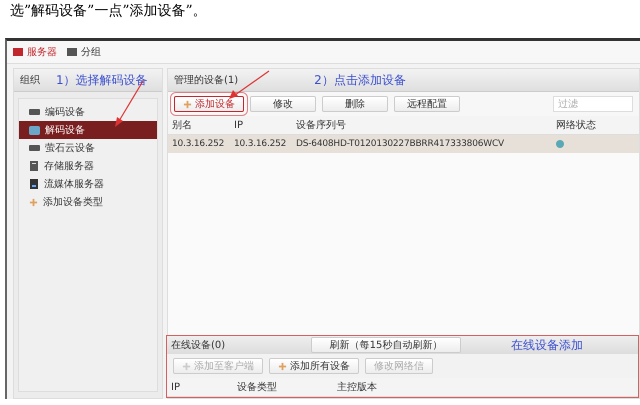  I want to click on annotation-text: 2）点击添加设备, so click(360, 80).